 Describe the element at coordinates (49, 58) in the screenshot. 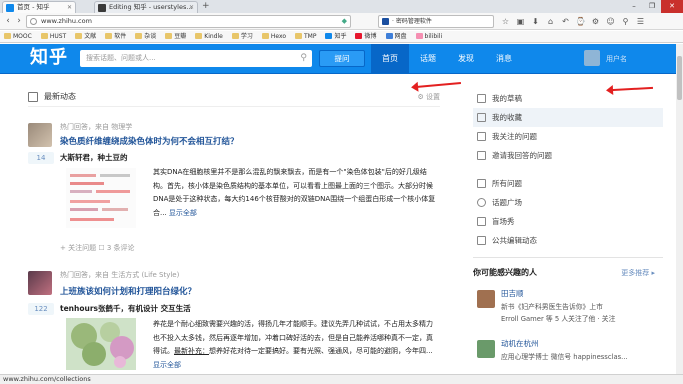

I see `zhihu-logo: 知乎` at that location.